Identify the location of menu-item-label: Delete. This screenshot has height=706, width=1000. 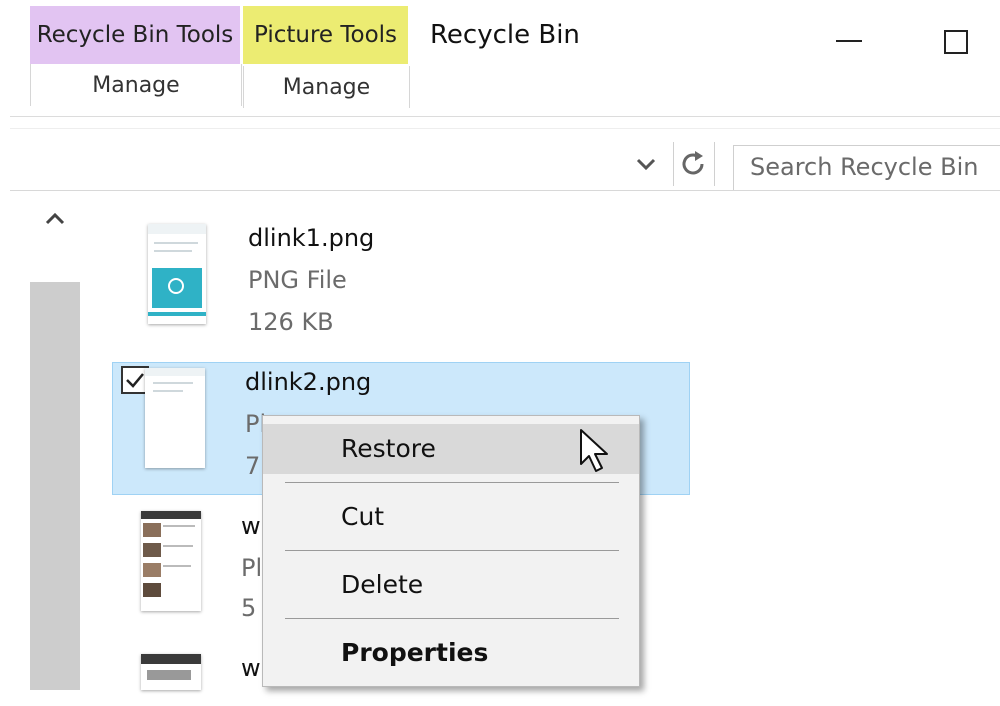
(382, 584).